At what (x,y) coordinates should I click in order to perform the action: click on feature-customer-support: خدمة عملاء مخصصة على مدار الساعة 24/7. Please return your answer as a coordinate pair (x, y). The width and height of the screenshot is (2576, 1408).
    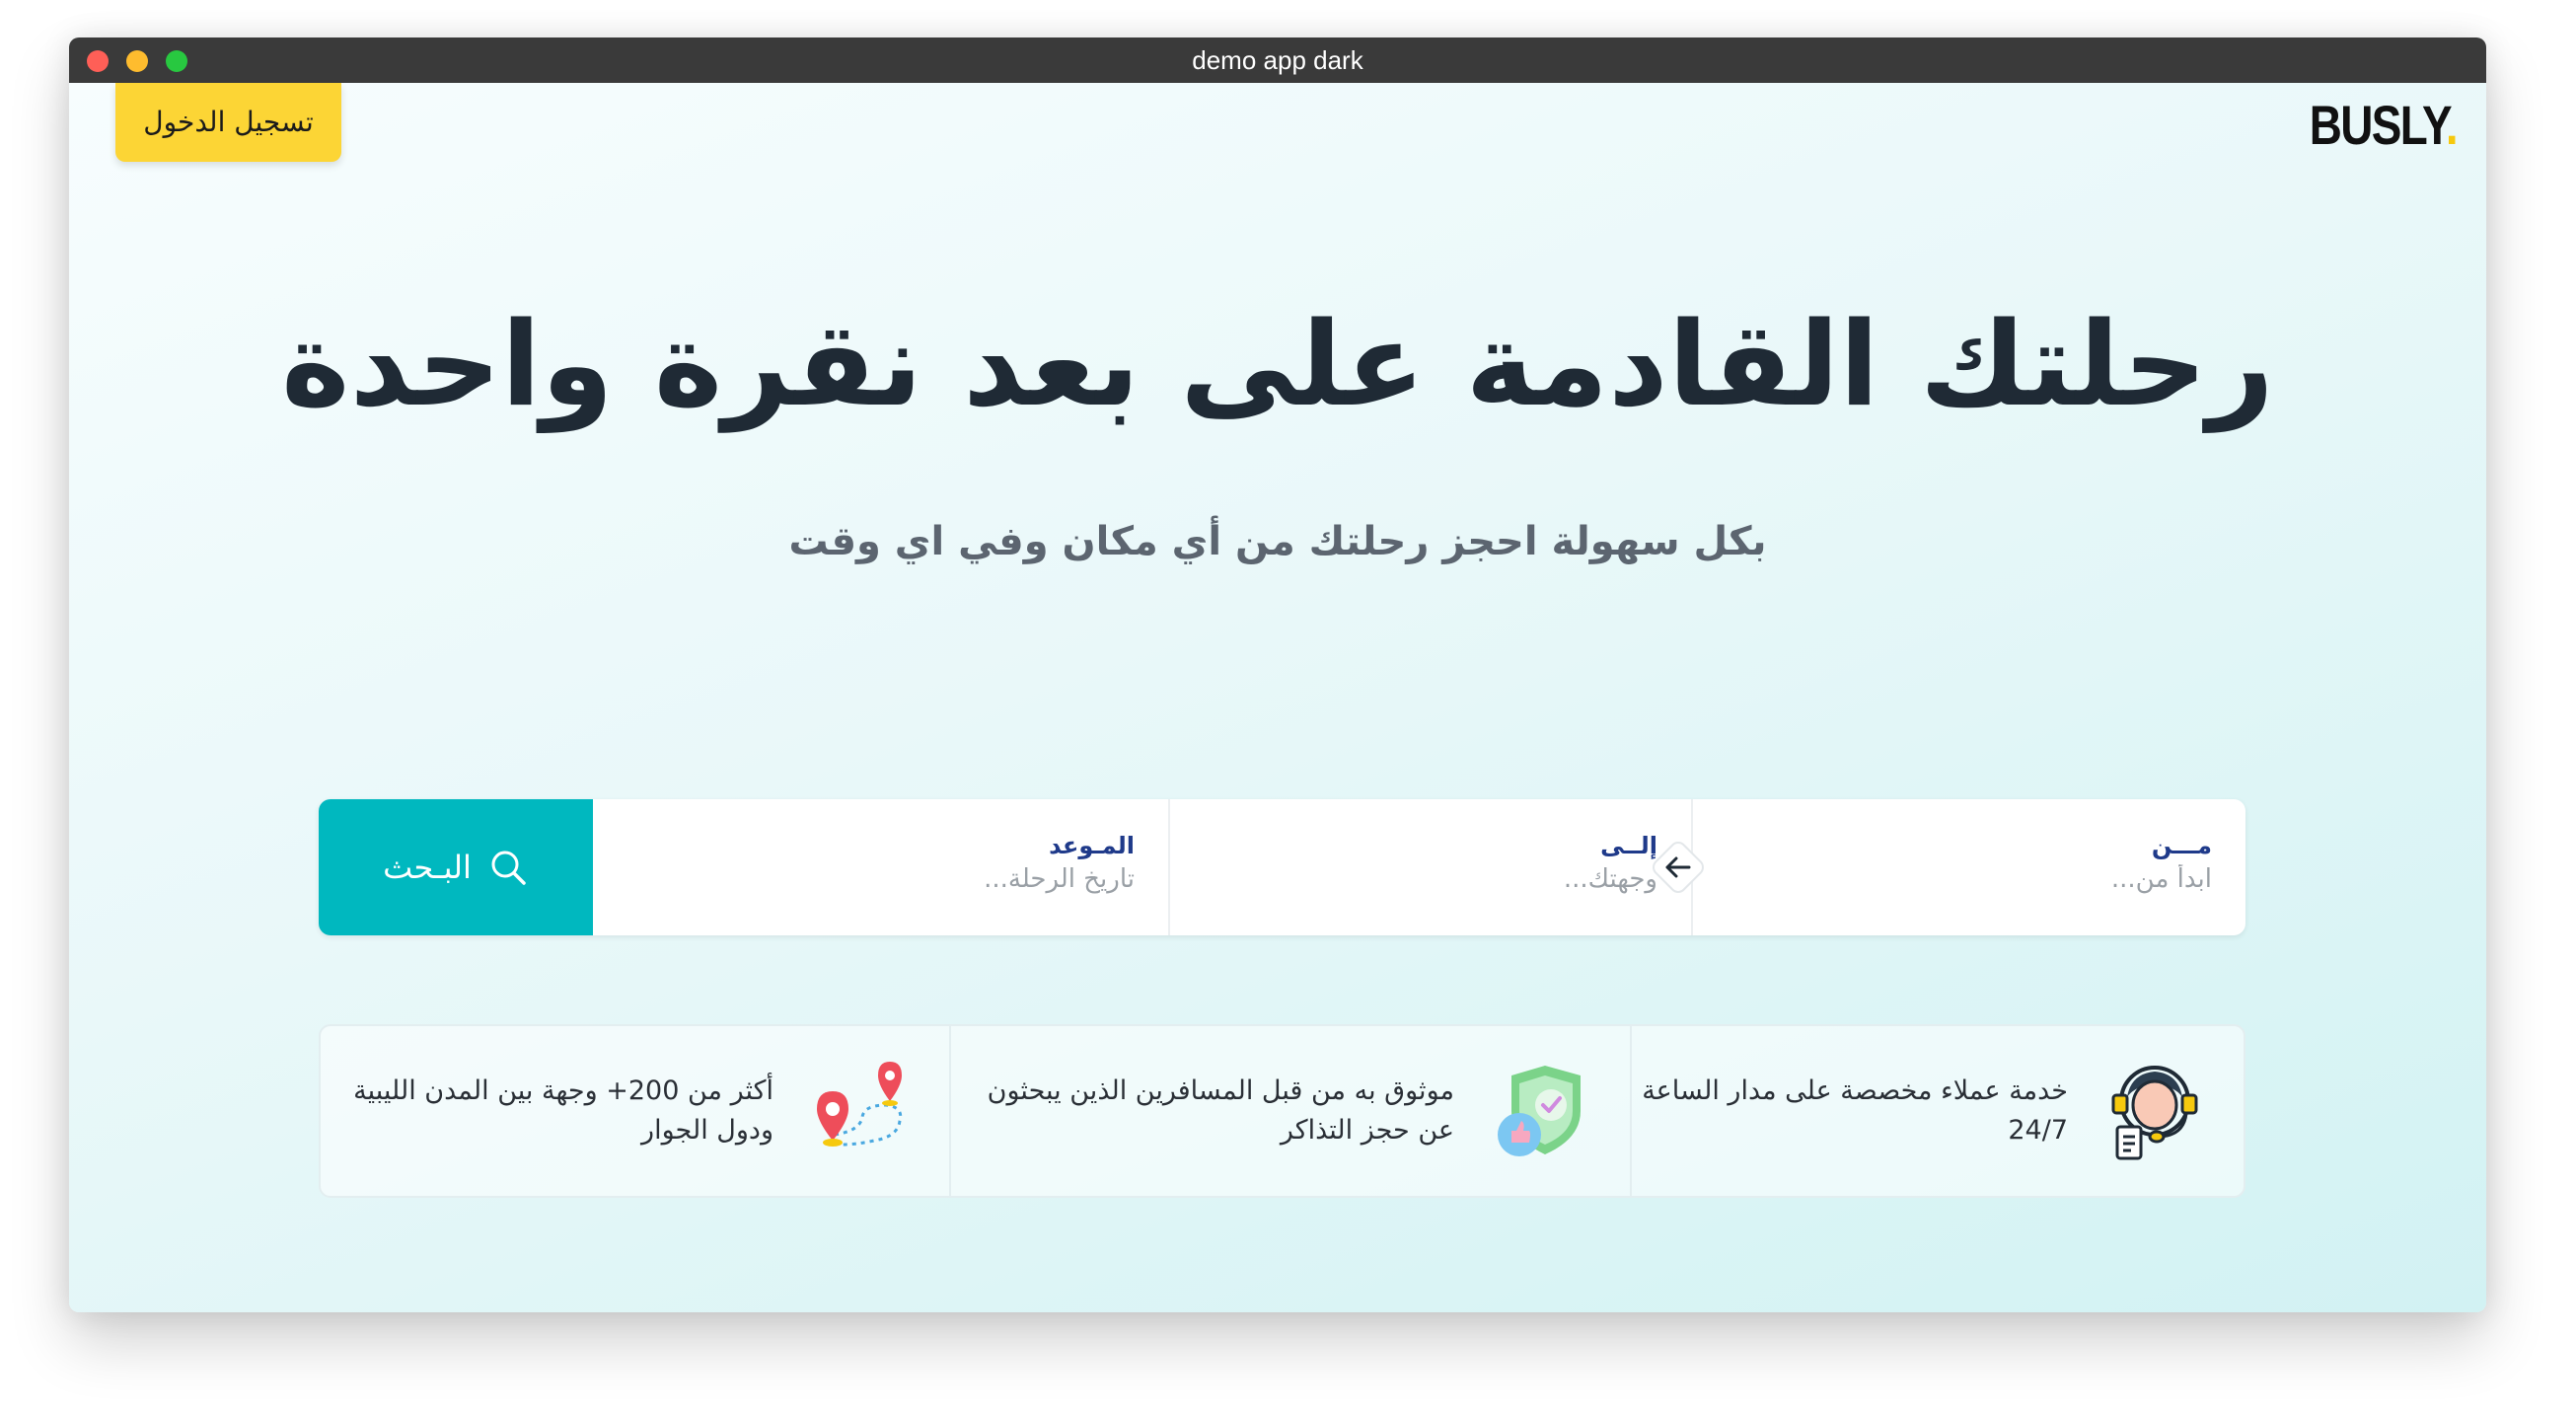
    Looking at the image, I should click on (1938, 1111).